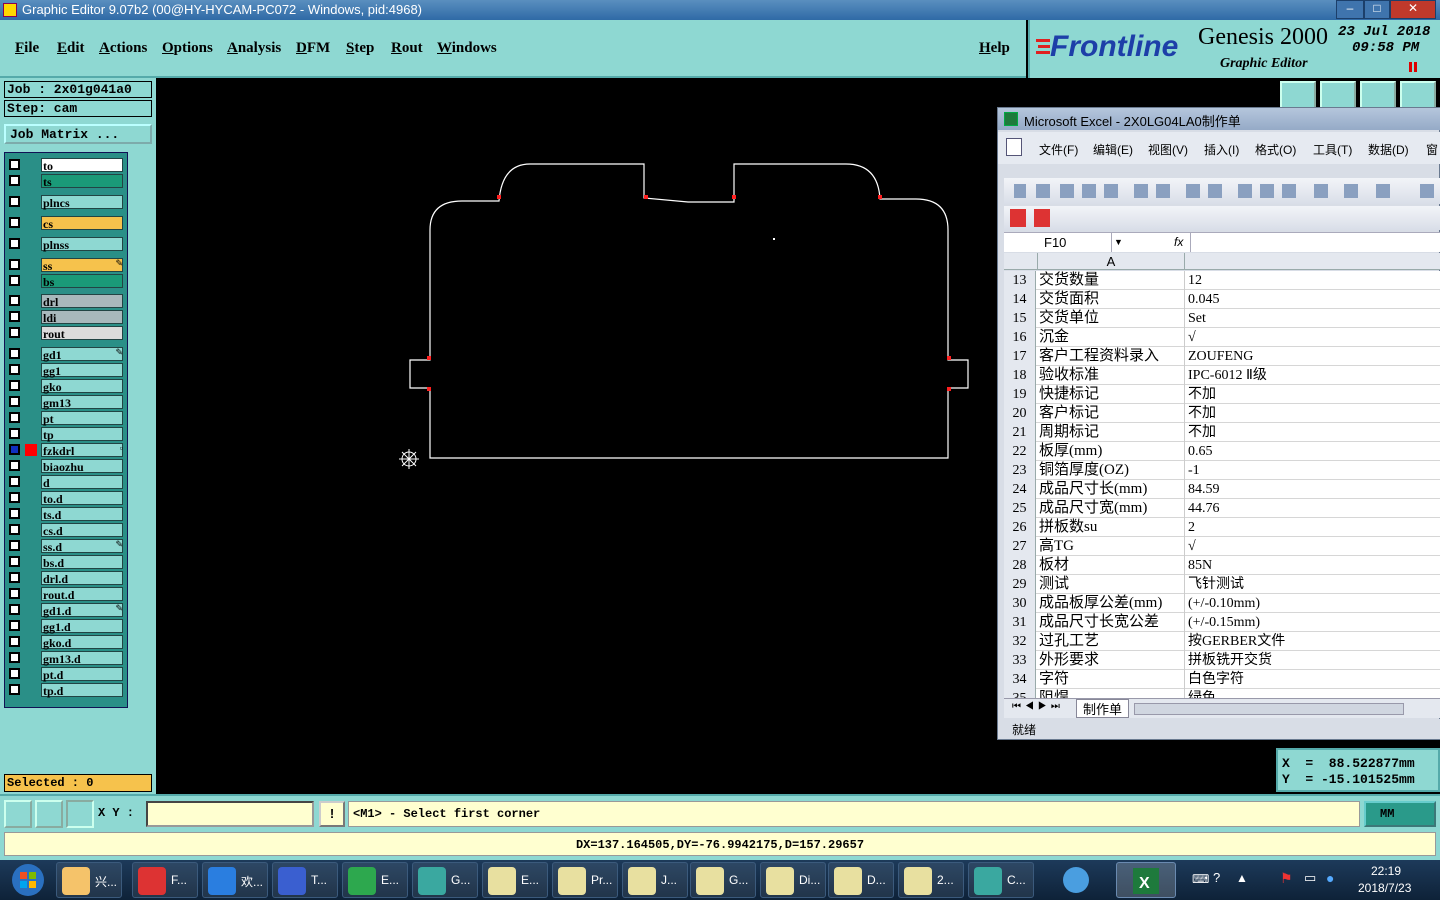 This screenshot has width=1440, height=900. Describe the element at coordinates (1111, 280) in the screenshot. I see `cell-a: 交货数量` at that location.